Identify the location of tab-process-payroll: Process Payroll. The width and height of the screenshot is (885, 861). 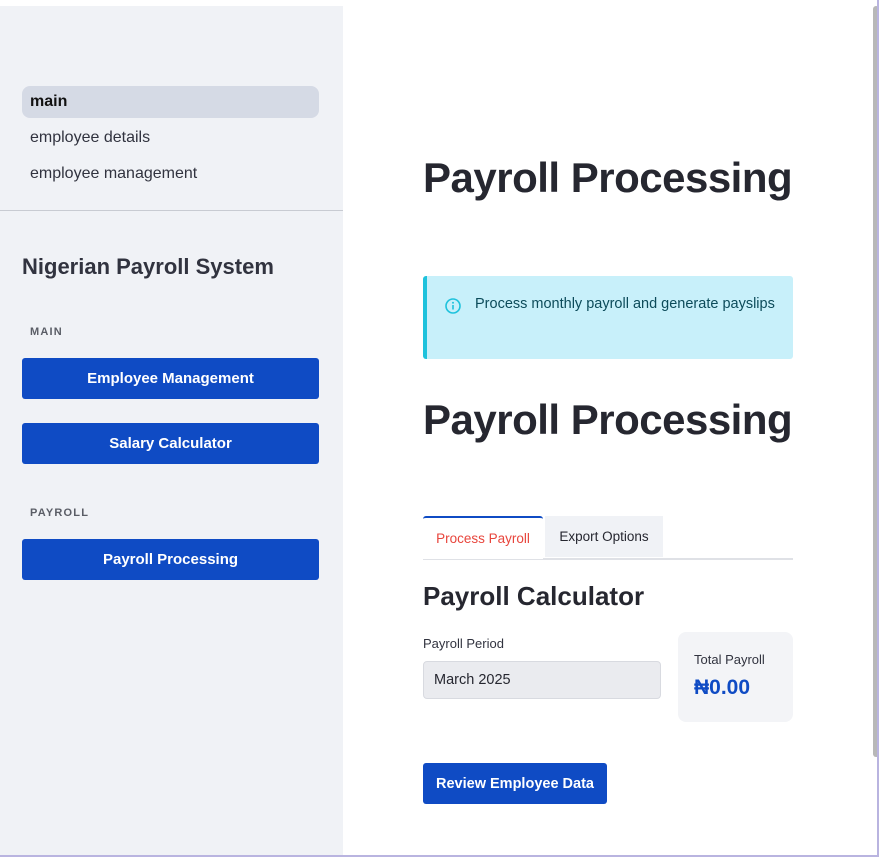
(483, 537).